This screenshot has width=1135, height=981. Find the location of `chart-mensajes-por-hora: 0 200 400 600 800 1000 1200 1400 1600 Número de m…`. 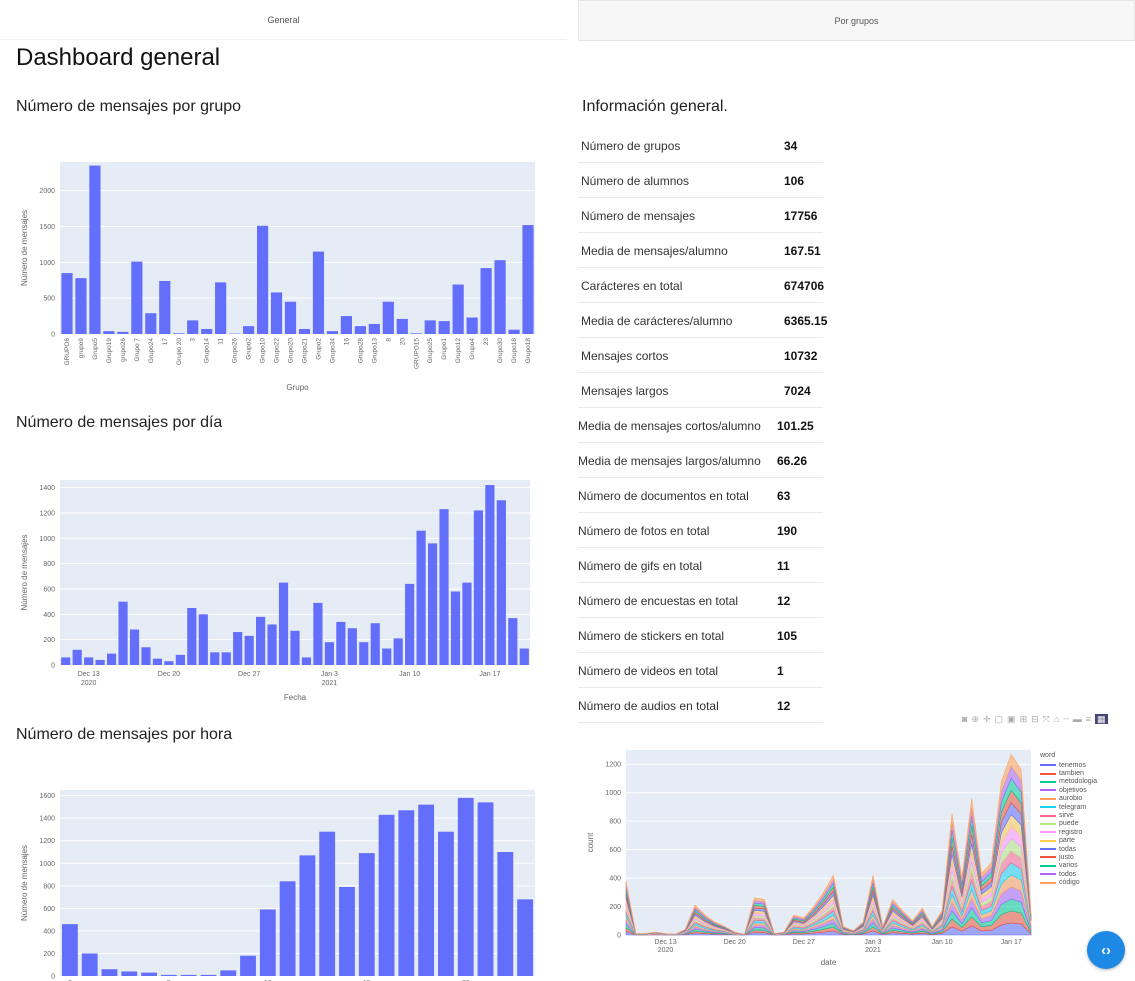

chart-mensajes-por-hora: 0 200 400 600 800 1000 1200 1400 1600 Número de m… is located at coordinates (277, 885).